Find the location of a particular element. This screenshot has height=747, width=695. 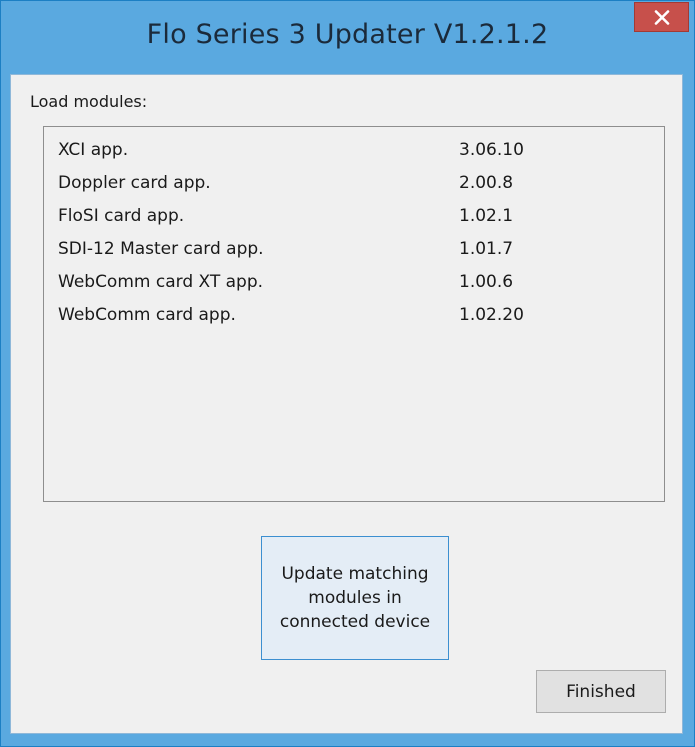

list-item: WebComm card app. 1.02.20 is located at coordinates (358, 319).